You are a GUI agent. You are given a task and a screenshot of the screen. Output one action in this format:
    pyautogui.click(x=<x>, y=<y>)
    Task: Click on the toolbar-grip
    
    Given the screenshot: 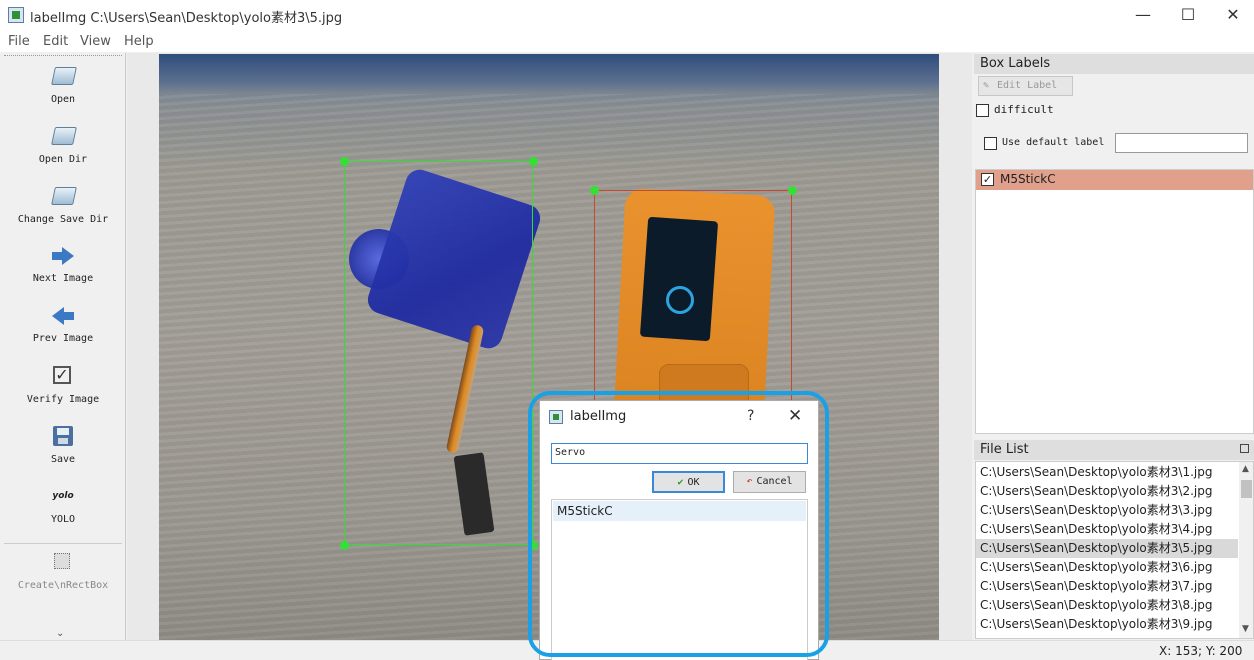 What is the action you would take?
    pyautogui.click(x=63, y=56)
    